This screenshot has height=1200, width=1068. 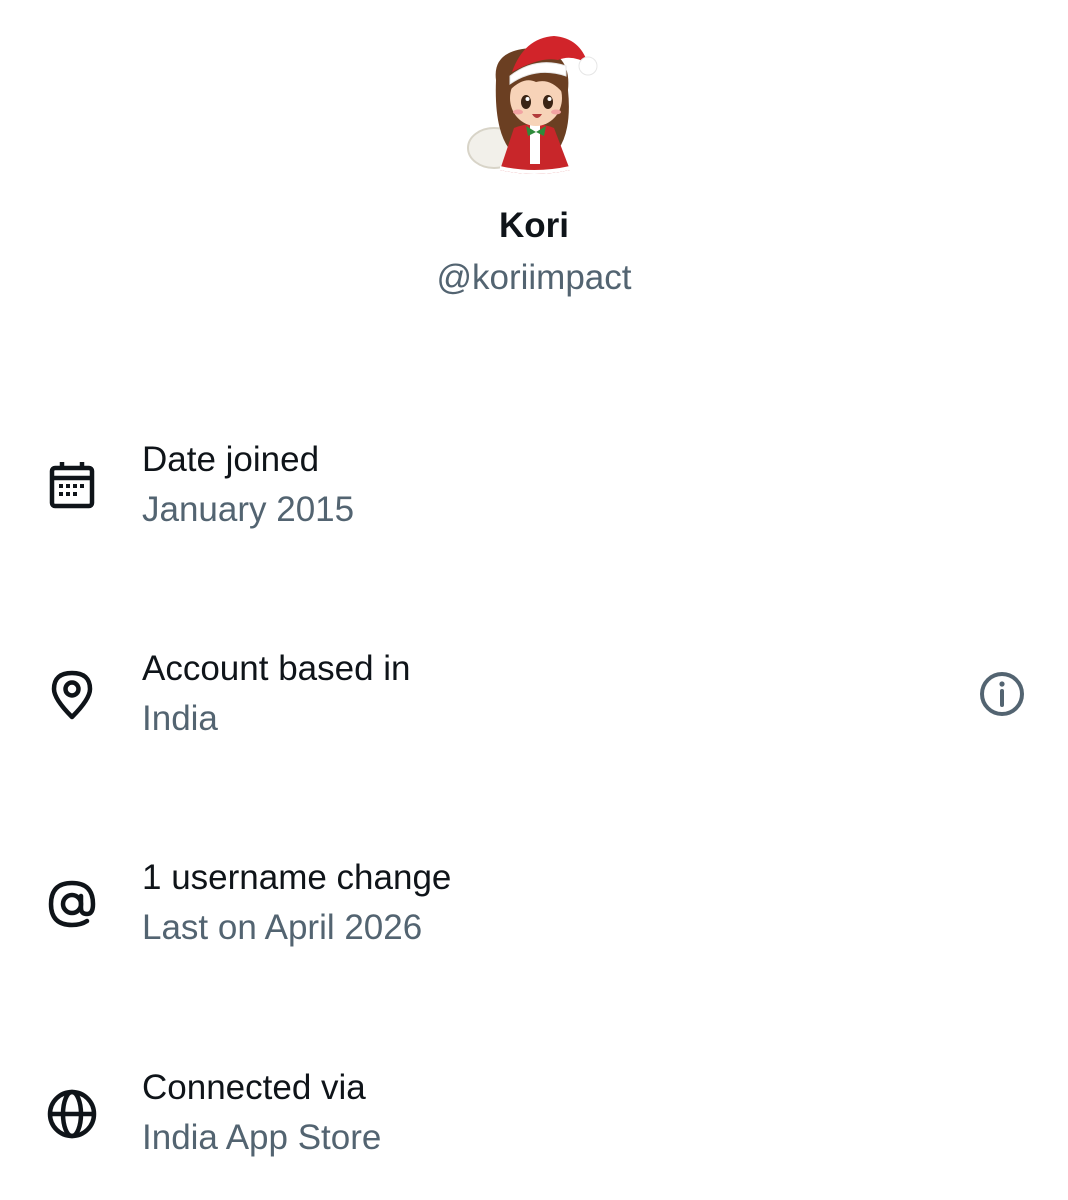 What do you see at coordinates (262, 1137) in the screenshot?
I see `row-value: India App Store` at bounding box center [262, 1137].